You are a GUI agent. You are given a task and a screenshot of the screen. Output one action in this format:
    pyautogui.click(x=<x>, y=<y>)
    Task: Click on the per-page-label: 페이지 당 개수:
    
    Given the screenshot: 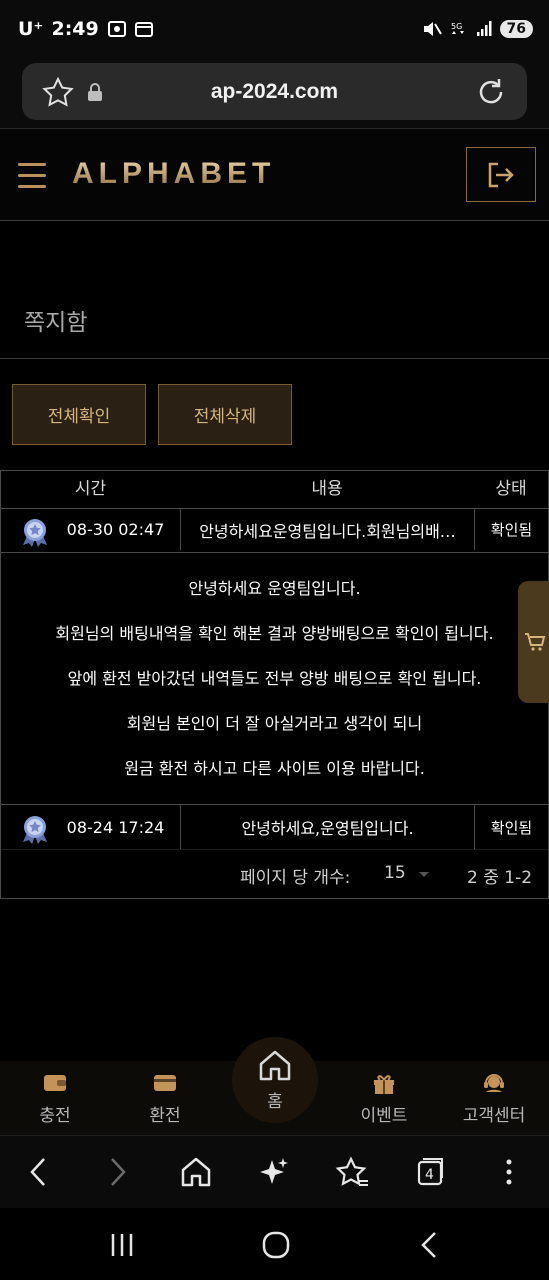 What is the action you would take?
    pyautogui.click(x=295, y=878)
    